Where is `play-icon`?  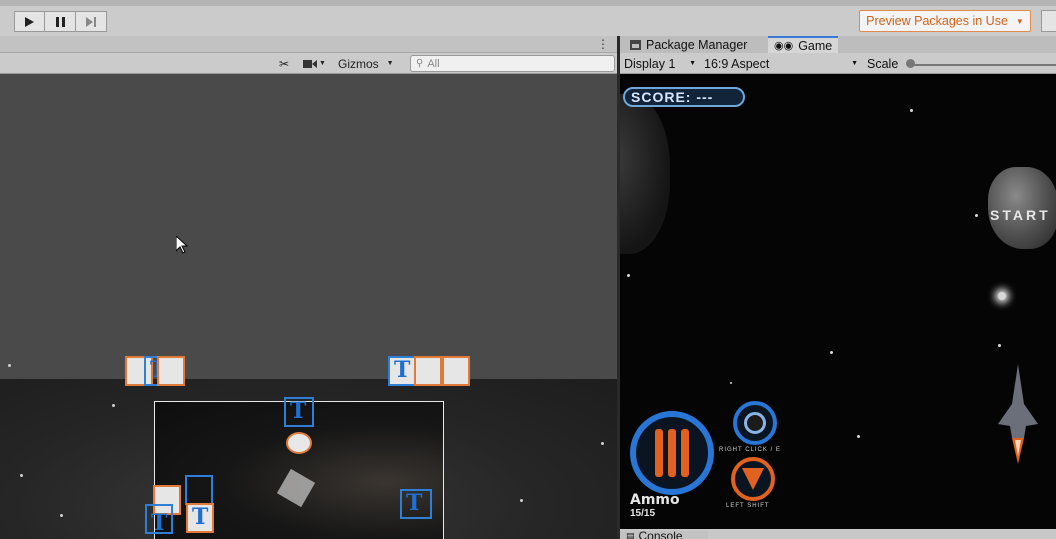
play-icon is located at coordinates (29, 21).